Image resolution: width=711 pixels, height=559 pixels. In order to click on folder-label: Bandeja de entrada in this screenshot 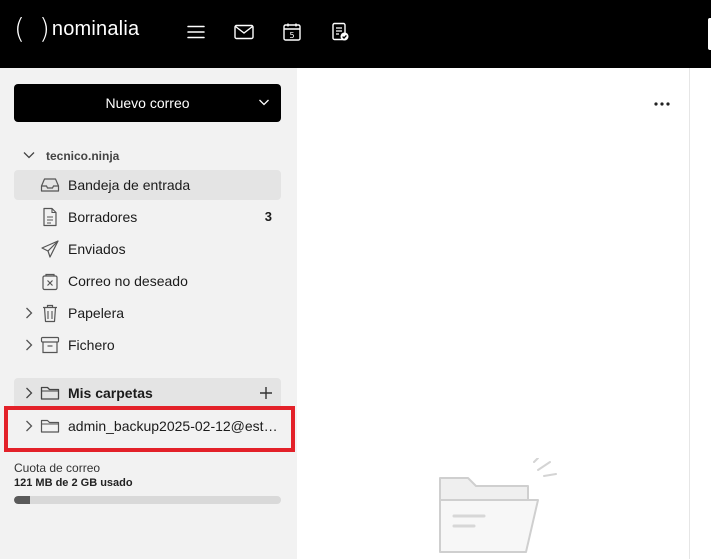, I will do `click(129, 185)`.